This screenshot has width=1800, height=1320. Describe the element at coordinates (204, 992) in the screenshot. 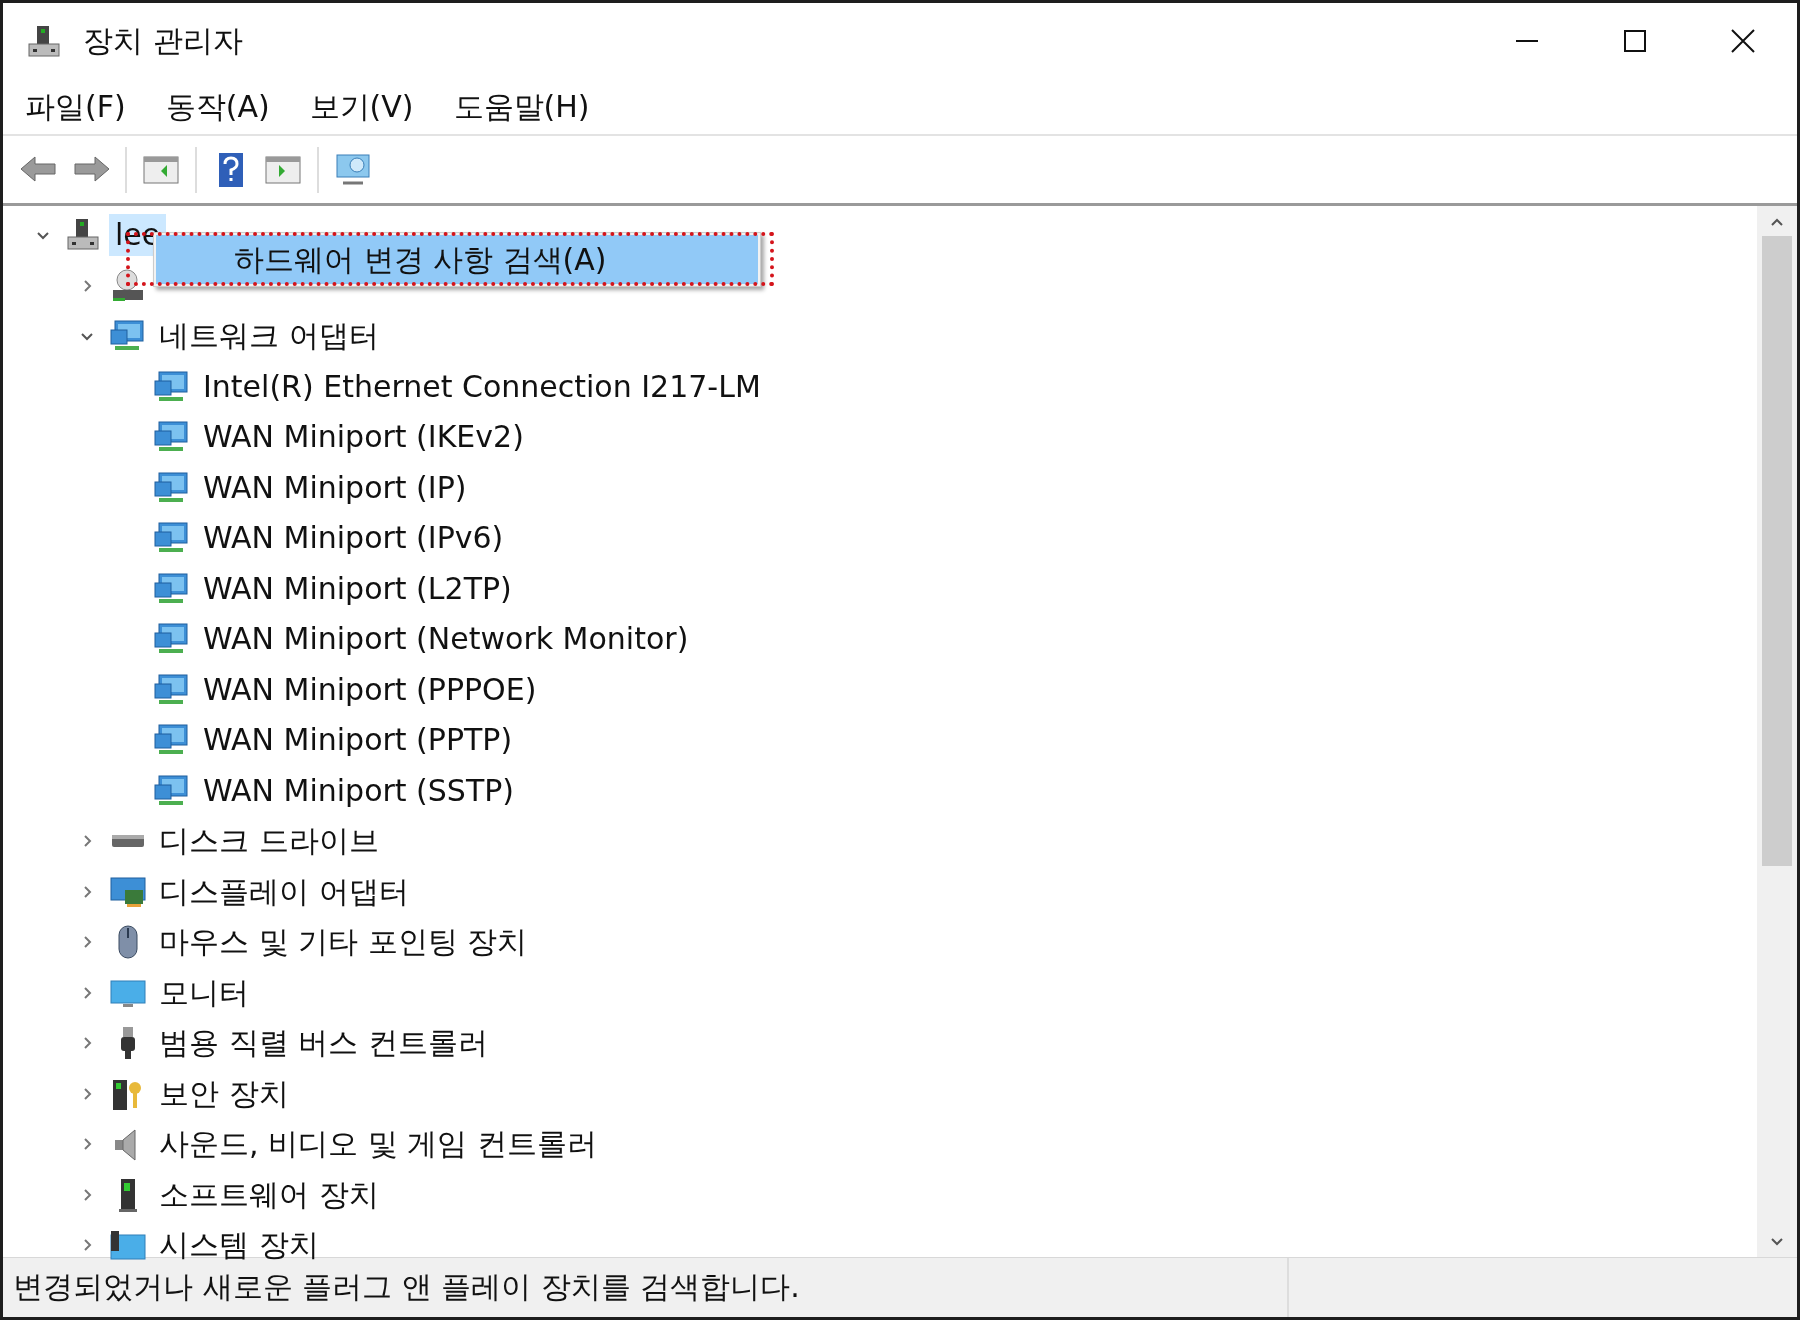

I see `tree-item: 모니터` at that location.